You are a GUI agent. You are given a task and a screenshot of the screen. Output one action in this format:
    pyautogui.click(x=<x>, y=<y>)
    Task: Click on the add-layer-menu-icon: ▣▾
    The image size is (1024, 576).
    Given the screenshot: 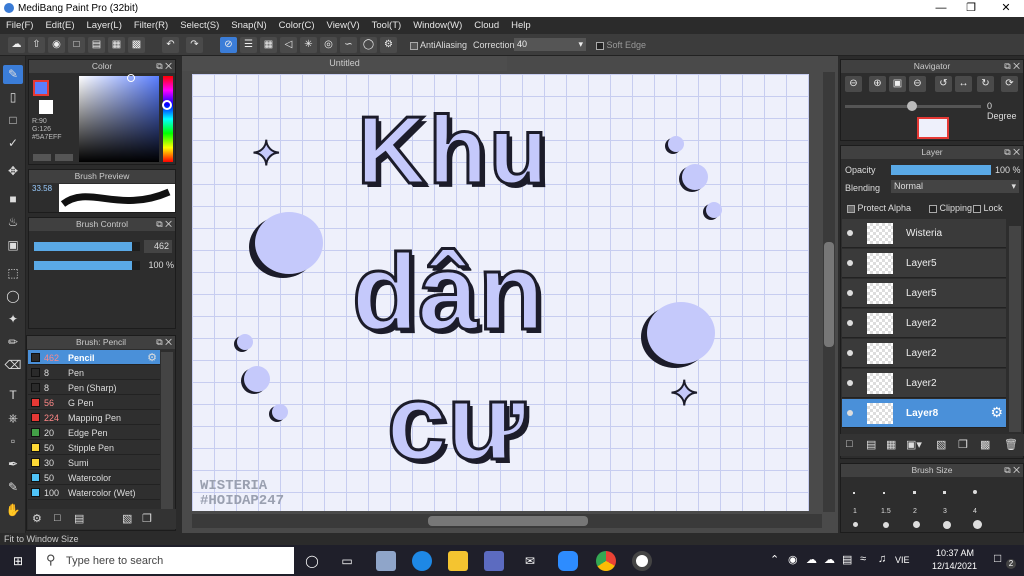 What is the action you would take?
    pyautogui.click(x=914, y=444)
    